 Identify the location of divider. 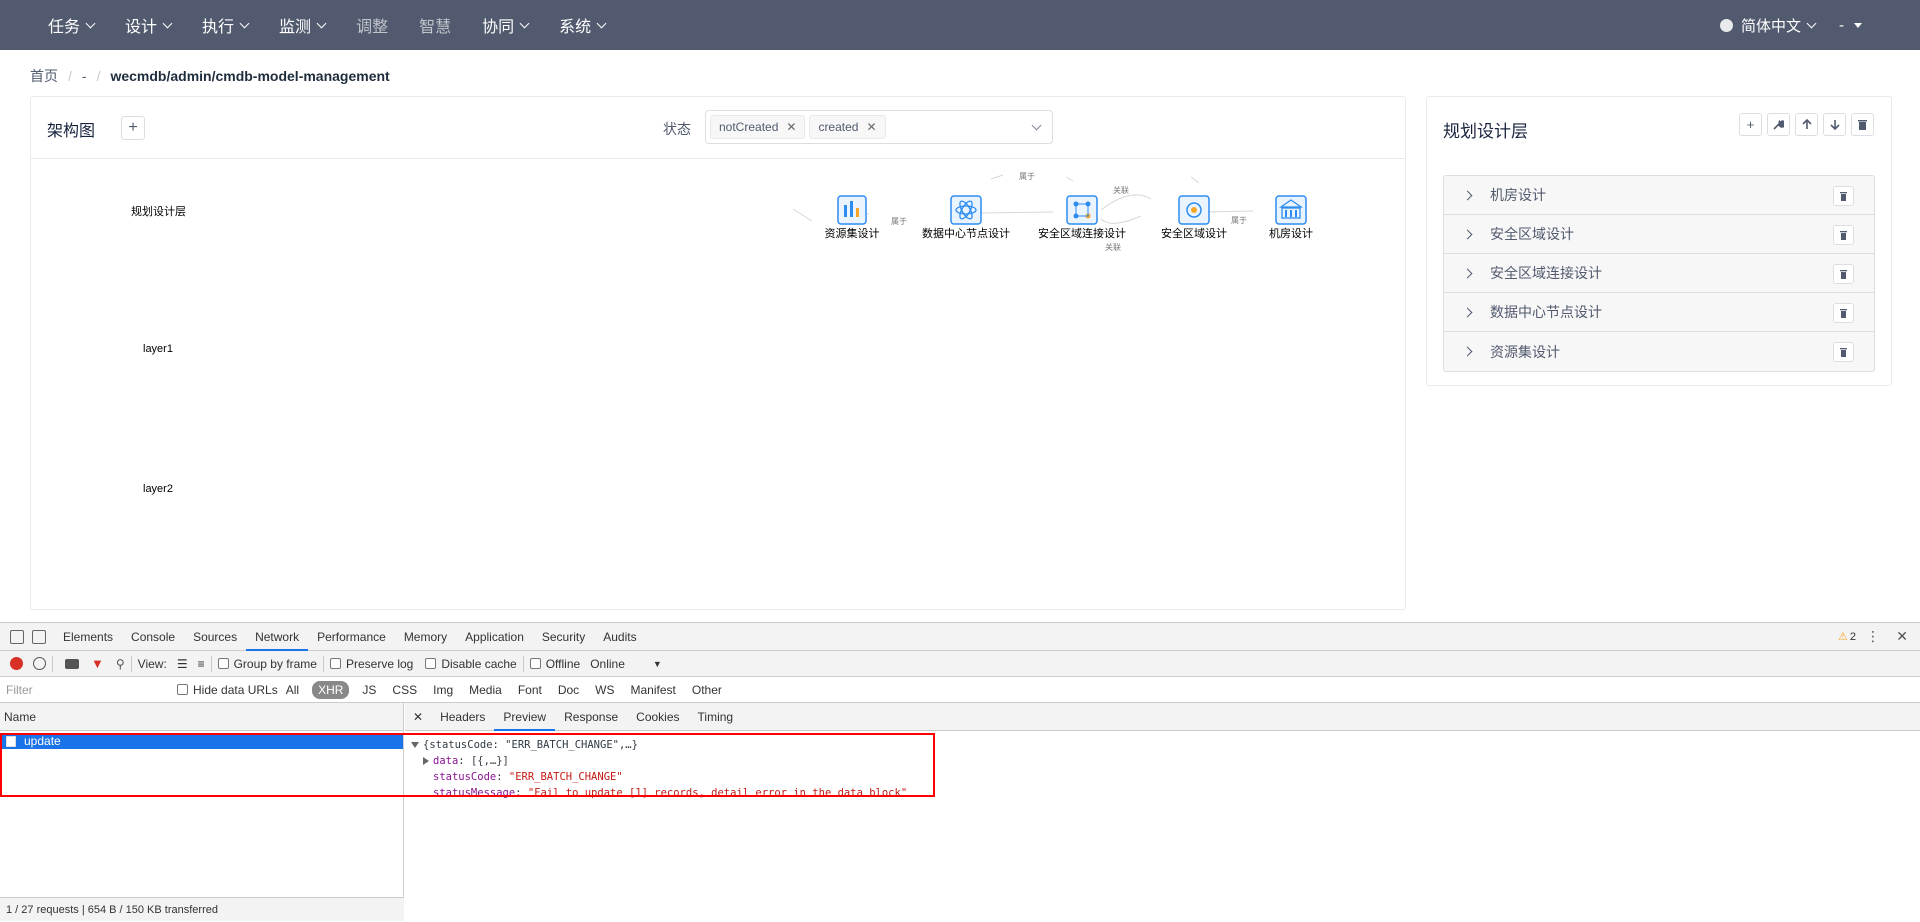
(131, 663).